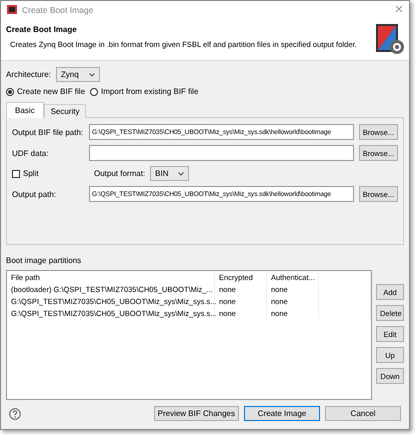 This screenshot has height=435, width=420. What do you see at coordinates (221, 153) in the screenshot?
I see `input-field` at bounding box center [221, 153].